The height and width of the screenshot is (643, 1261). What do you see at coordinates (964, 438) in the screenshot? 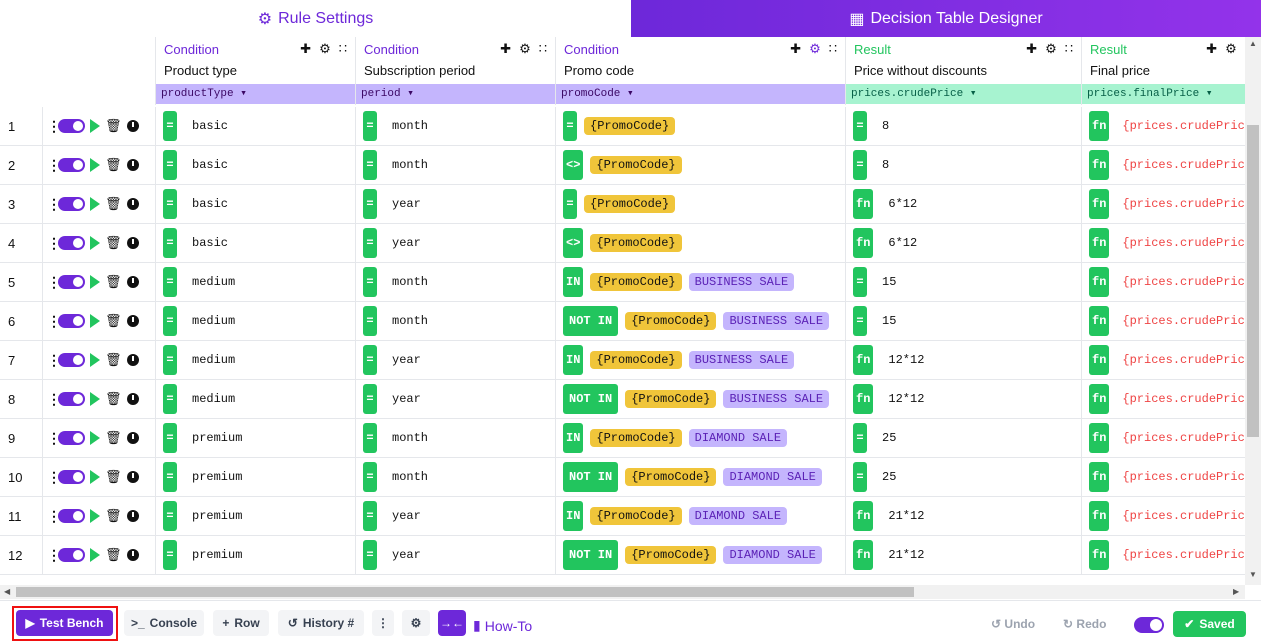
I see `cell-price-without-discounts: = 25` at bounding box center [964, 438].